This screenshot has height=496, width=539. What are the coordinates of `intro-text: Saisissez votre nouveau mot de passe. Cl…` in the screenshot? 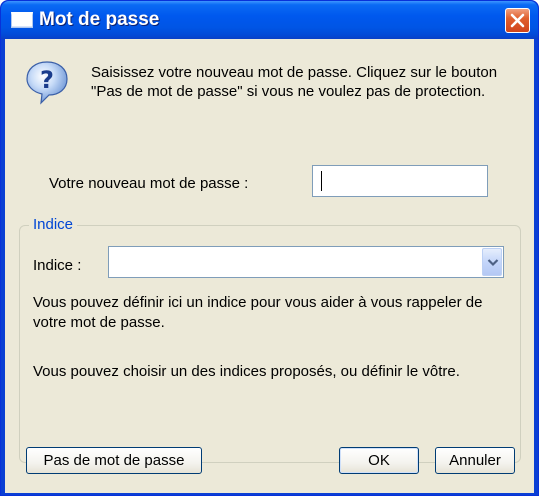 It's located at (294, 82).